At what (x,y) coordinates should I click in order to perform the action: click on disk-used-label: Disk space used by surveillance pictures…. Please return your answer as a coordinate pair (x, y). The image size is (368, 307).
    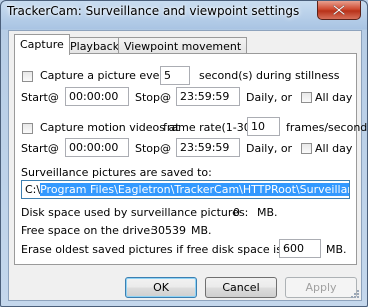
    Looking at the image, I should click on (135, 212).